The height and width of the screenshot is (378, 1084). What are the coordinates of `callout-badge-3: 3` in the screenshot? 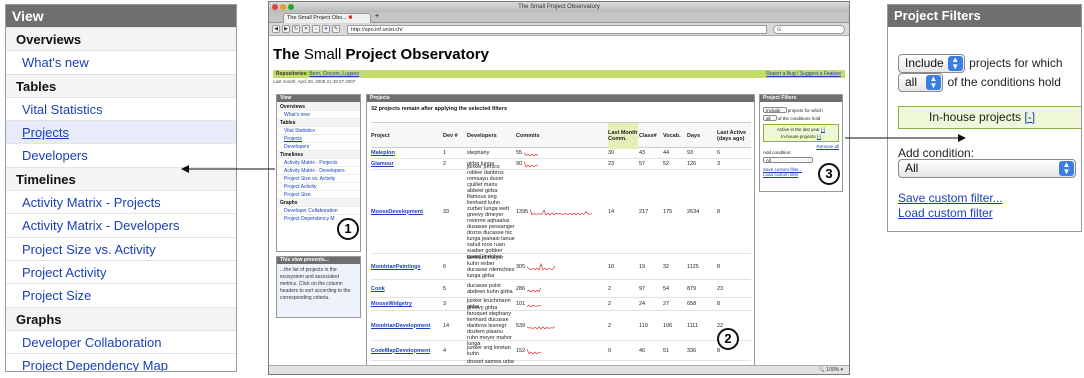 It's located at (829, 174).